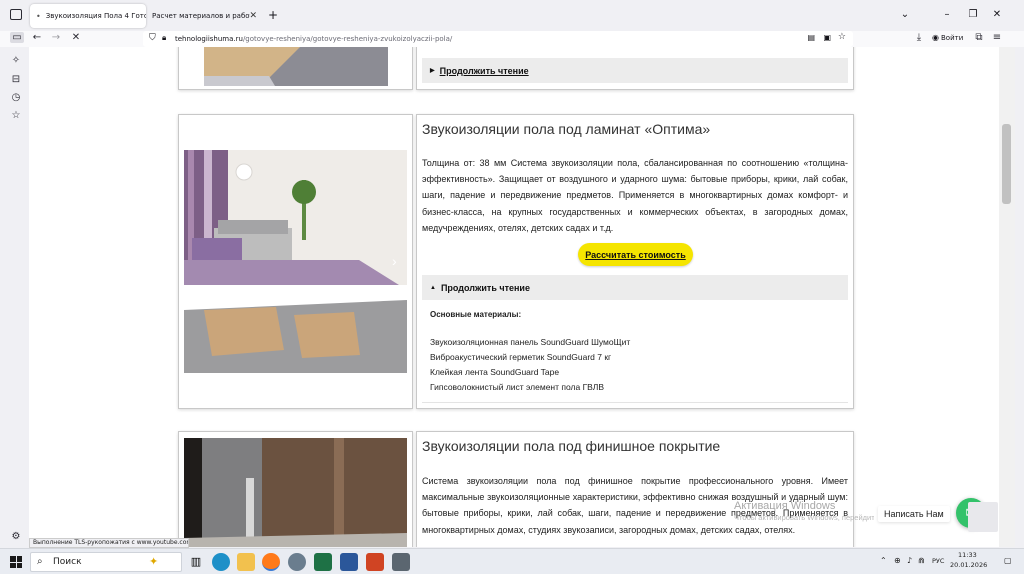  What do you see at coordinates (394, 261) in the screenshot?
I see `slider-next-icon: ›` at bounding box center [394, 261].